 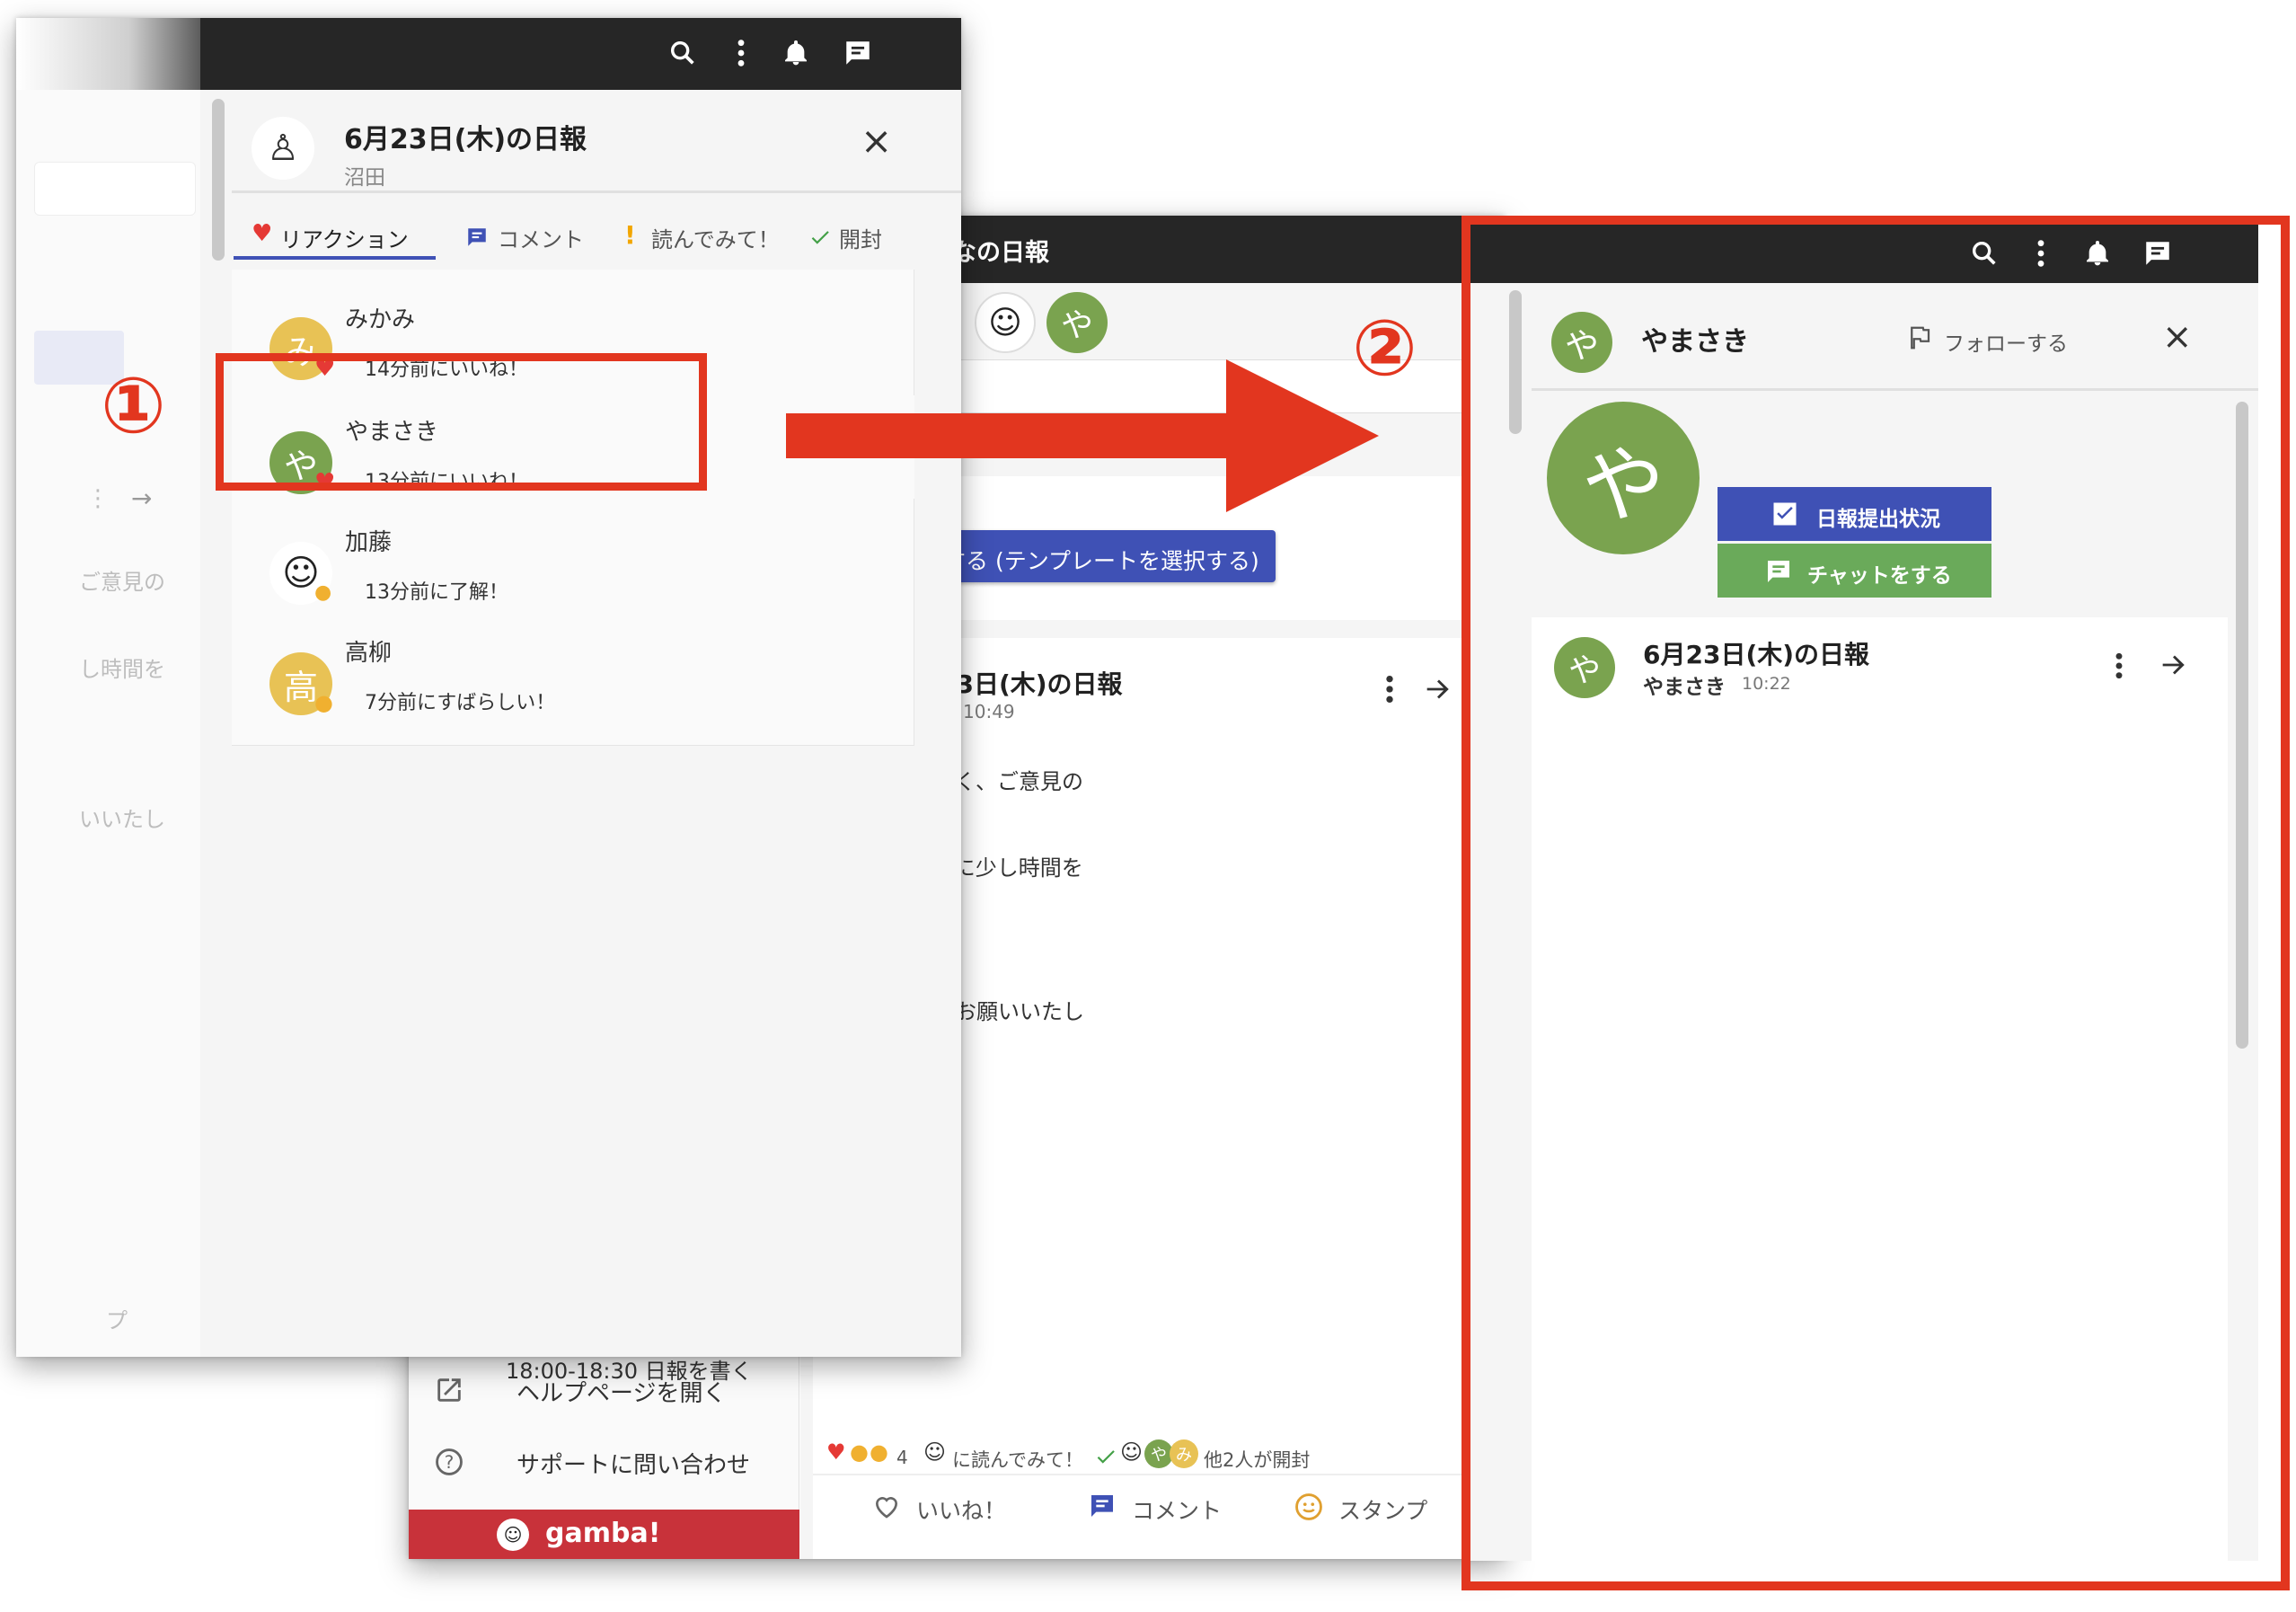 I want to click on opener-avatar-photo: ☺, so click(x=1132, y=1452).